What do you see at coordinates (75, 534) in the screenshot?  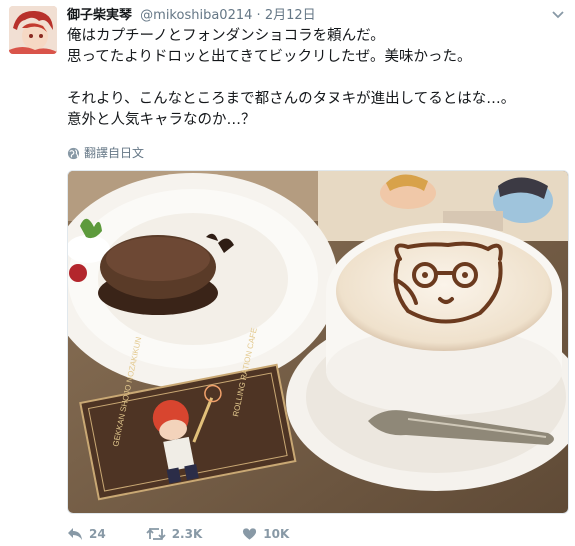 I see `reply-icon` at bounding box center [75, 534].